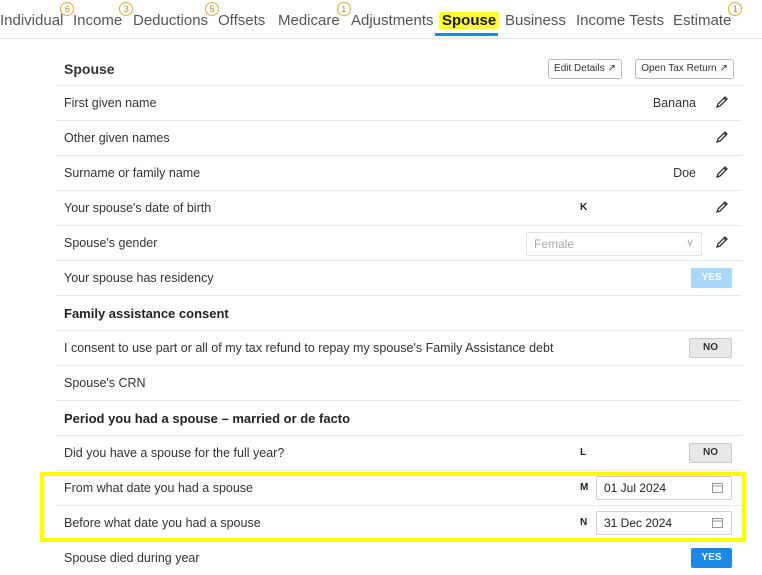  I want to click on full-year-toggle: NO, so click(710, 453).